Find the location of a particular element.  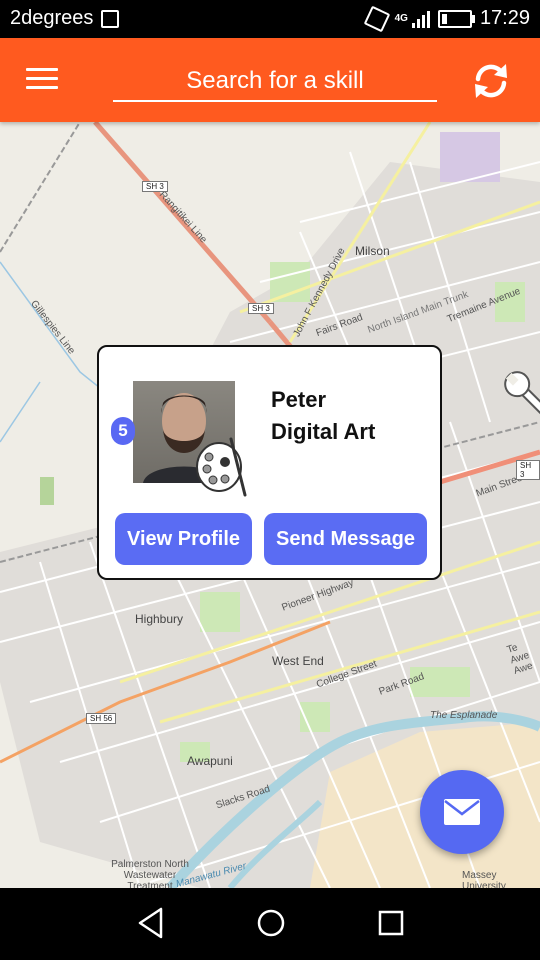

gallery-icon is located at coordinates (110, 19).